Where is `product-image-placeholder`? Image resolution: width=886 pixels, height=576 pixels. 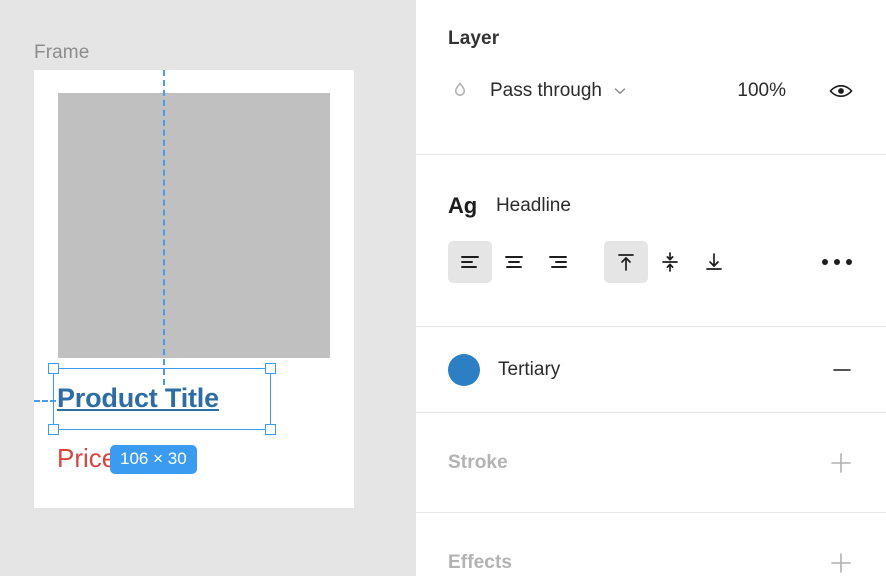 product-image-placeholder is located at coordinates (194, 225).